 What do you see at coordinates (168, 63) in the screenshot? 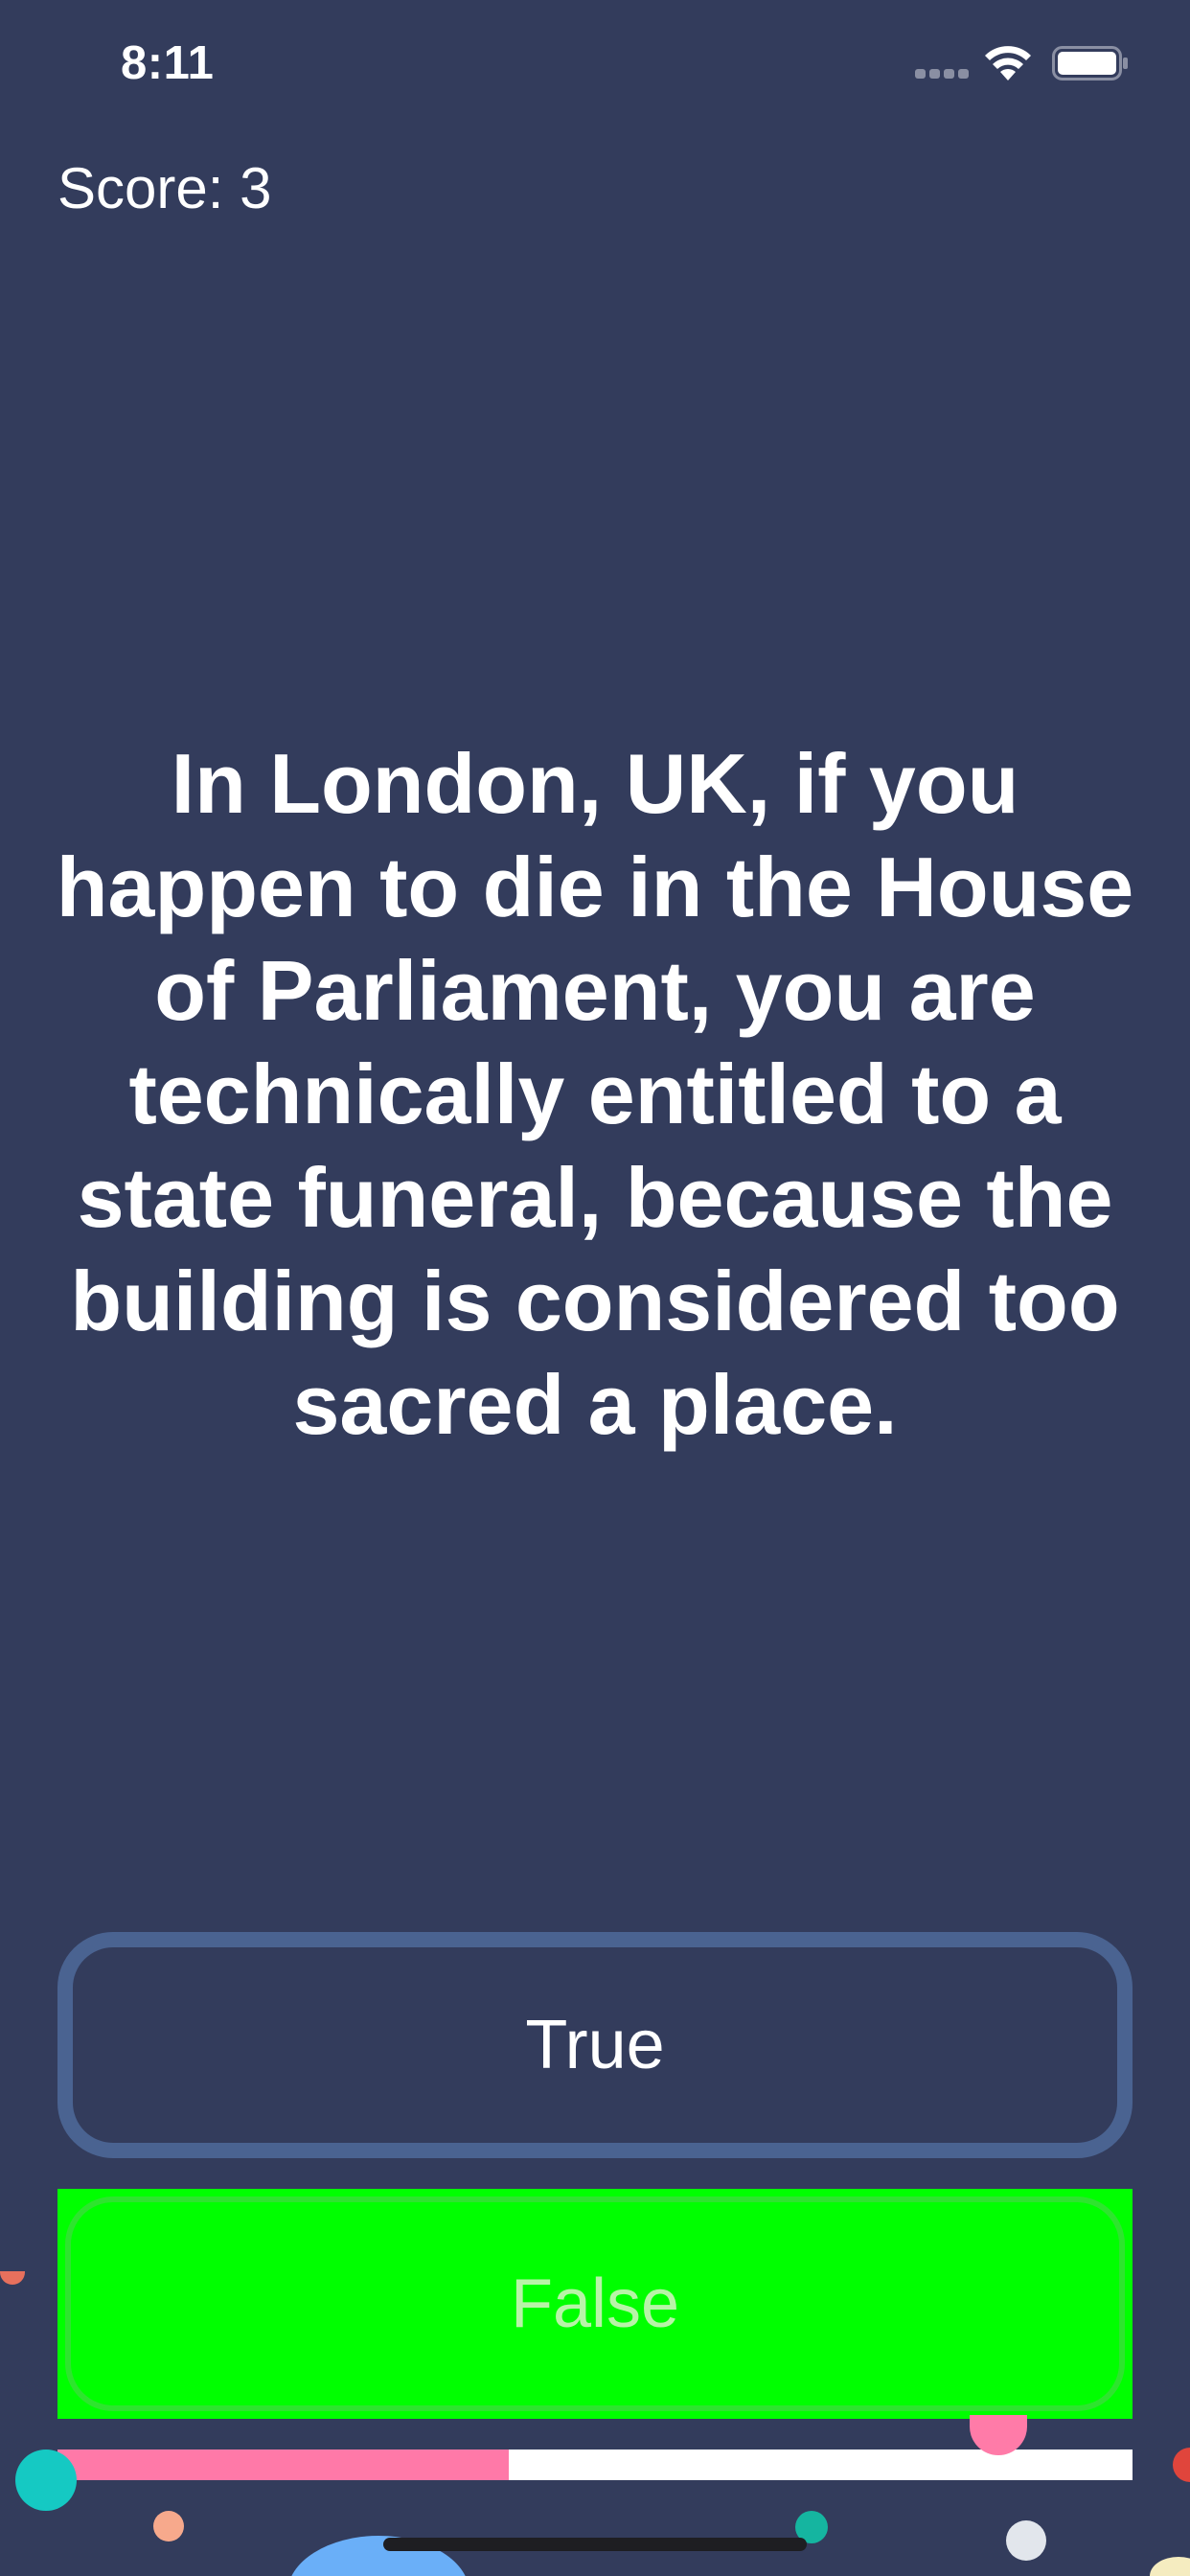
I see `status-time: 8:11` at bounding box center [168, 63].